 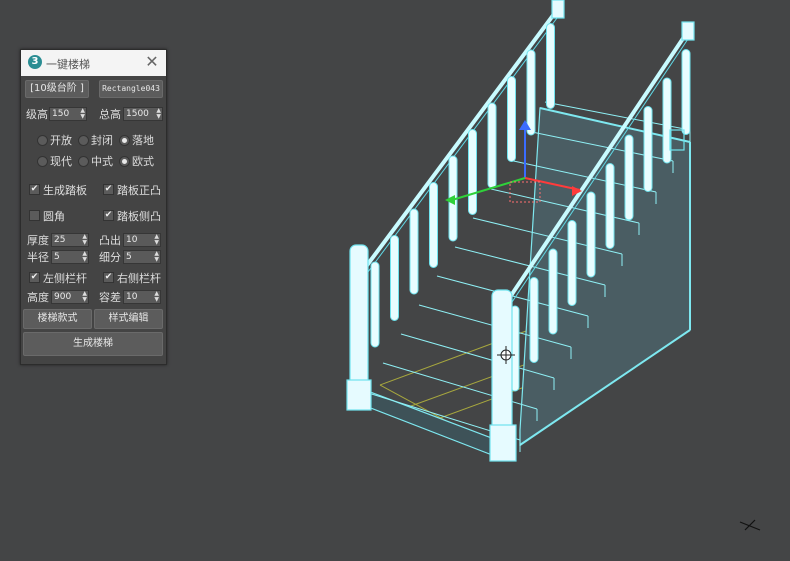 I want to click on panel-titlebar: 3 一键楼梯 ✕, so click(x=93, y=63).